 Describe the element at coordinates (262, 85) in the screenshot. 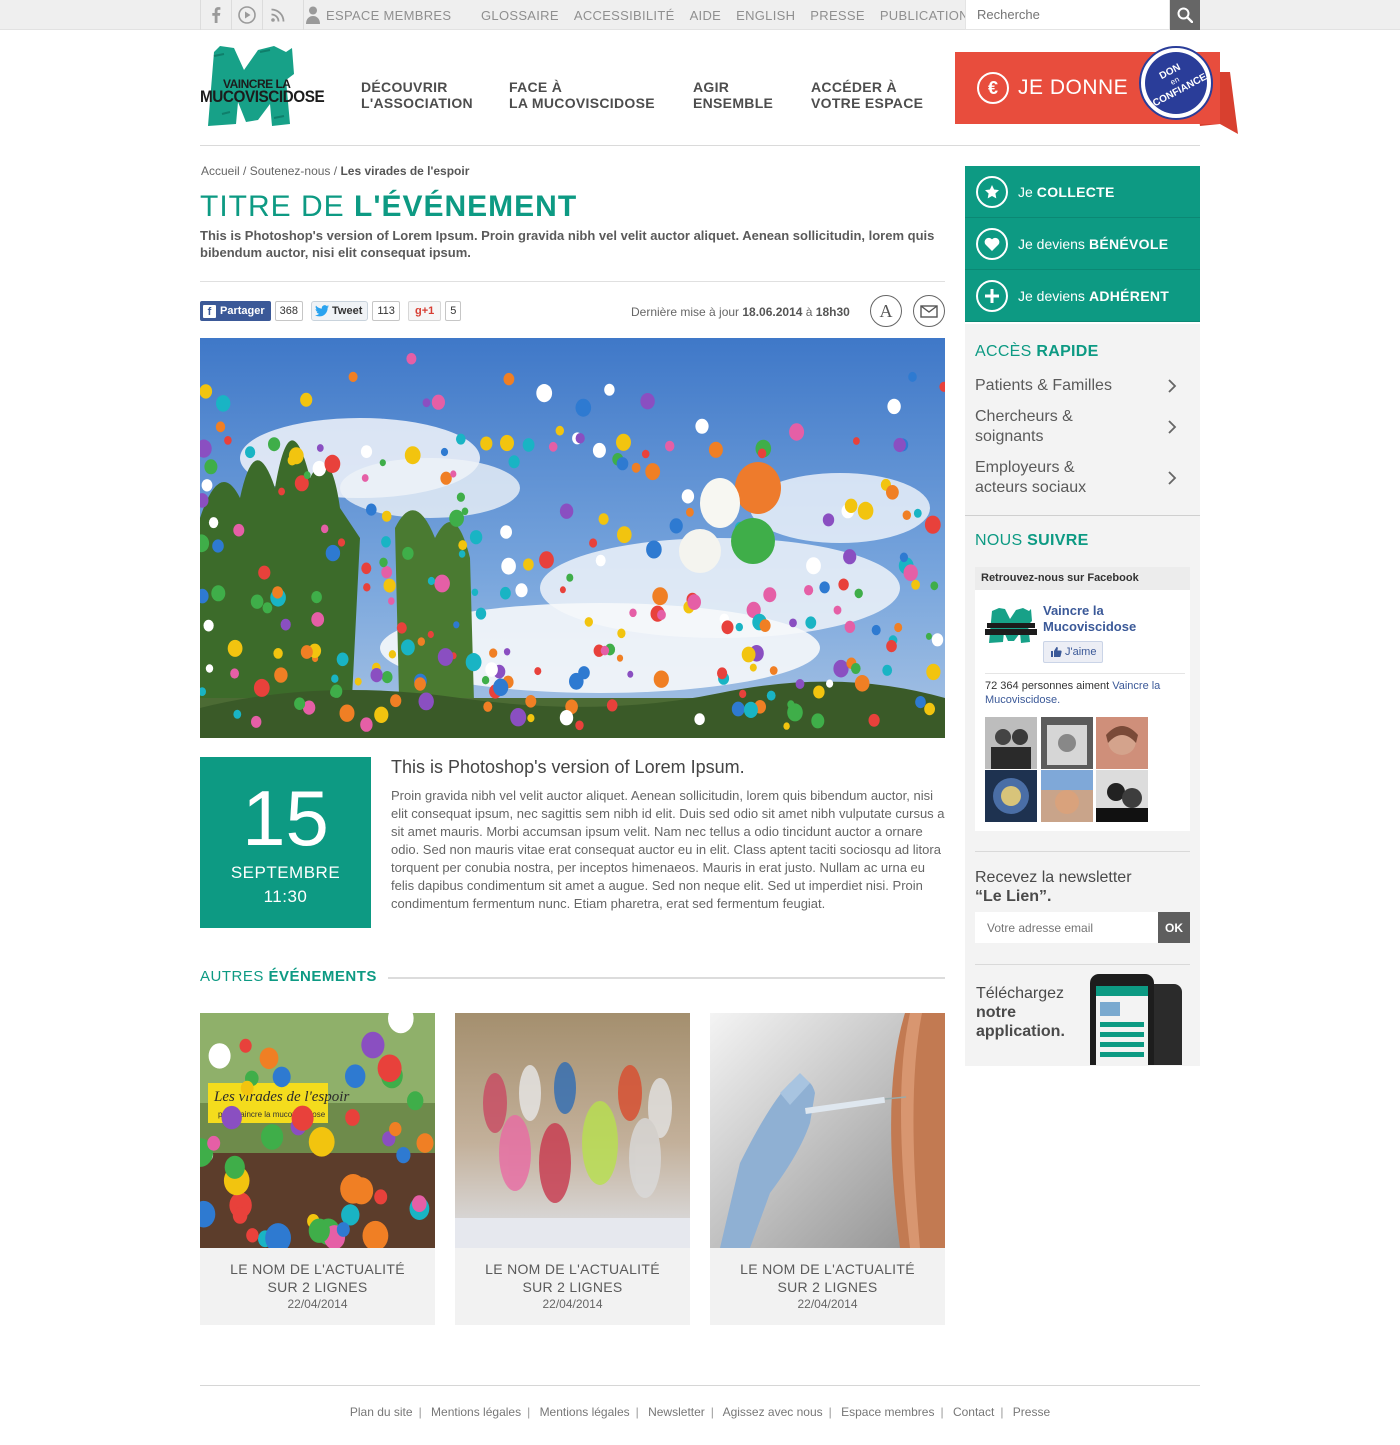

I see `site-logo: VAINCRE LA MUCOVISCIDOSE` at that location.